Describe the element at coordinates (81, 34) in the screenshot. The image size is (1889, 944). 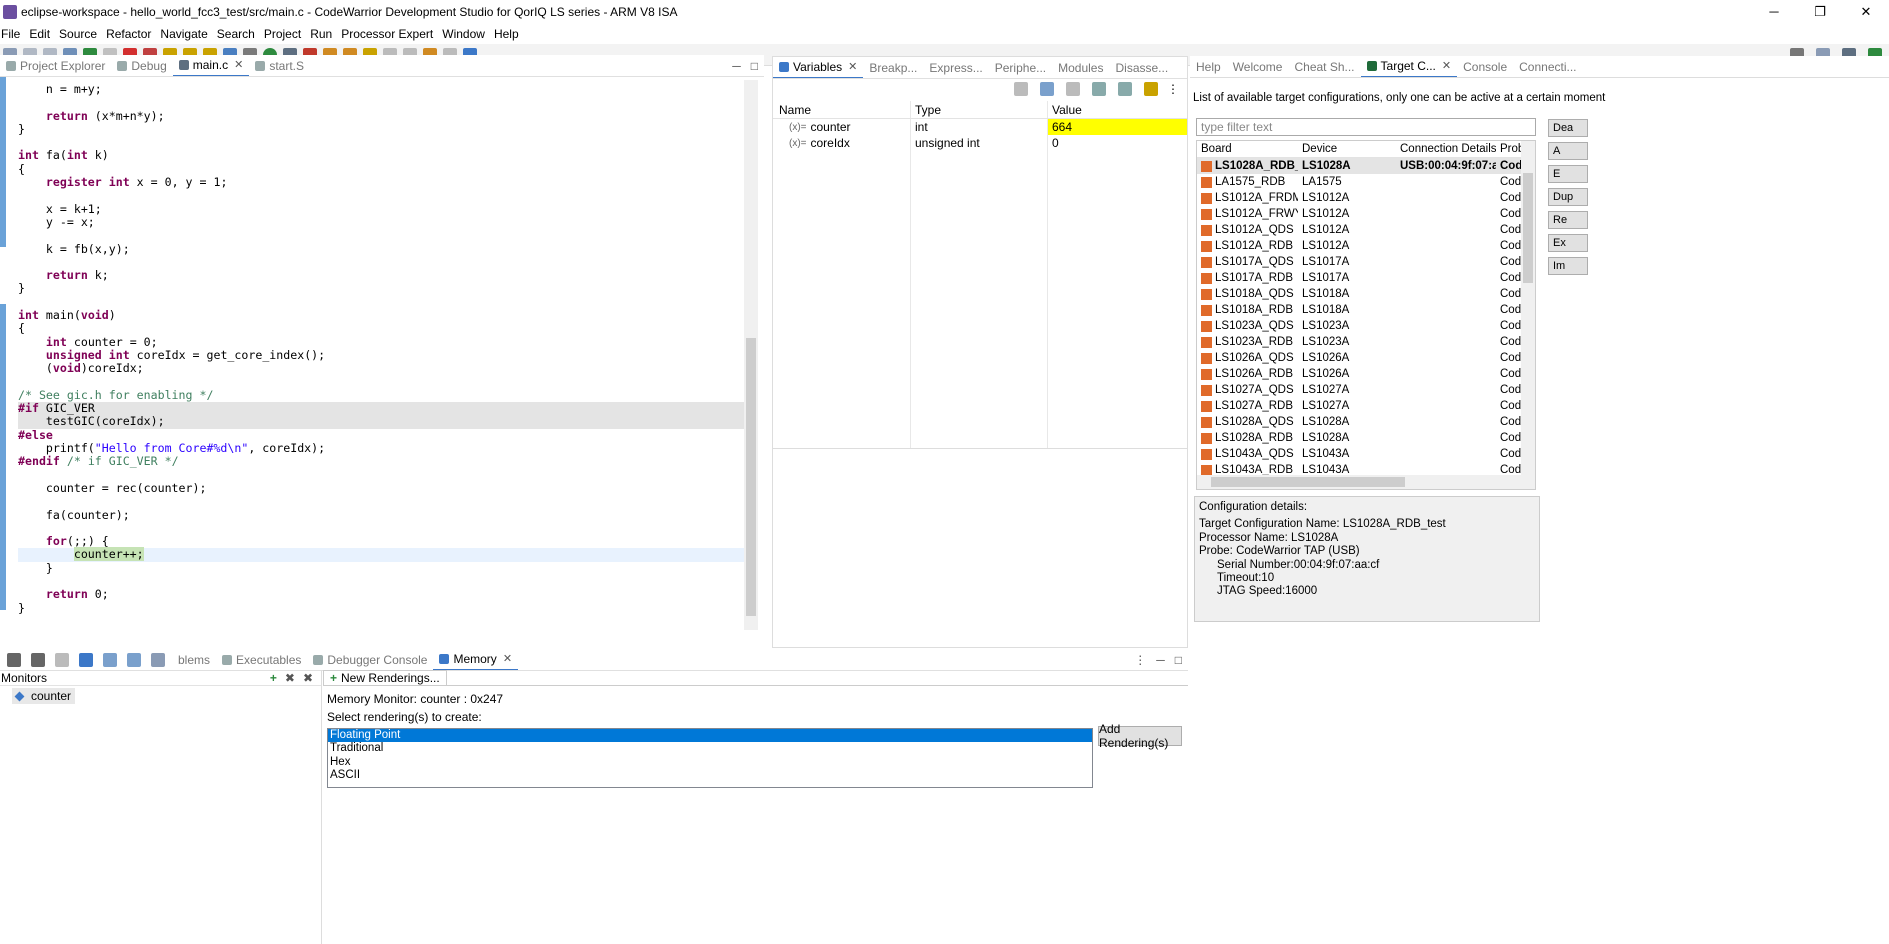
I see `menu-source: Source` at that location.